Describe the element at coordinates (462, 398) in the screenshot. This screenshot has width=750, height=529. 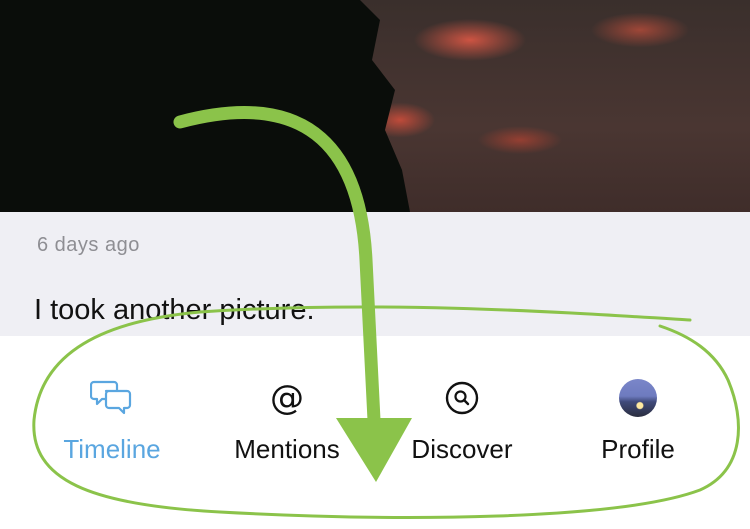
I see `search-icon` at that location.